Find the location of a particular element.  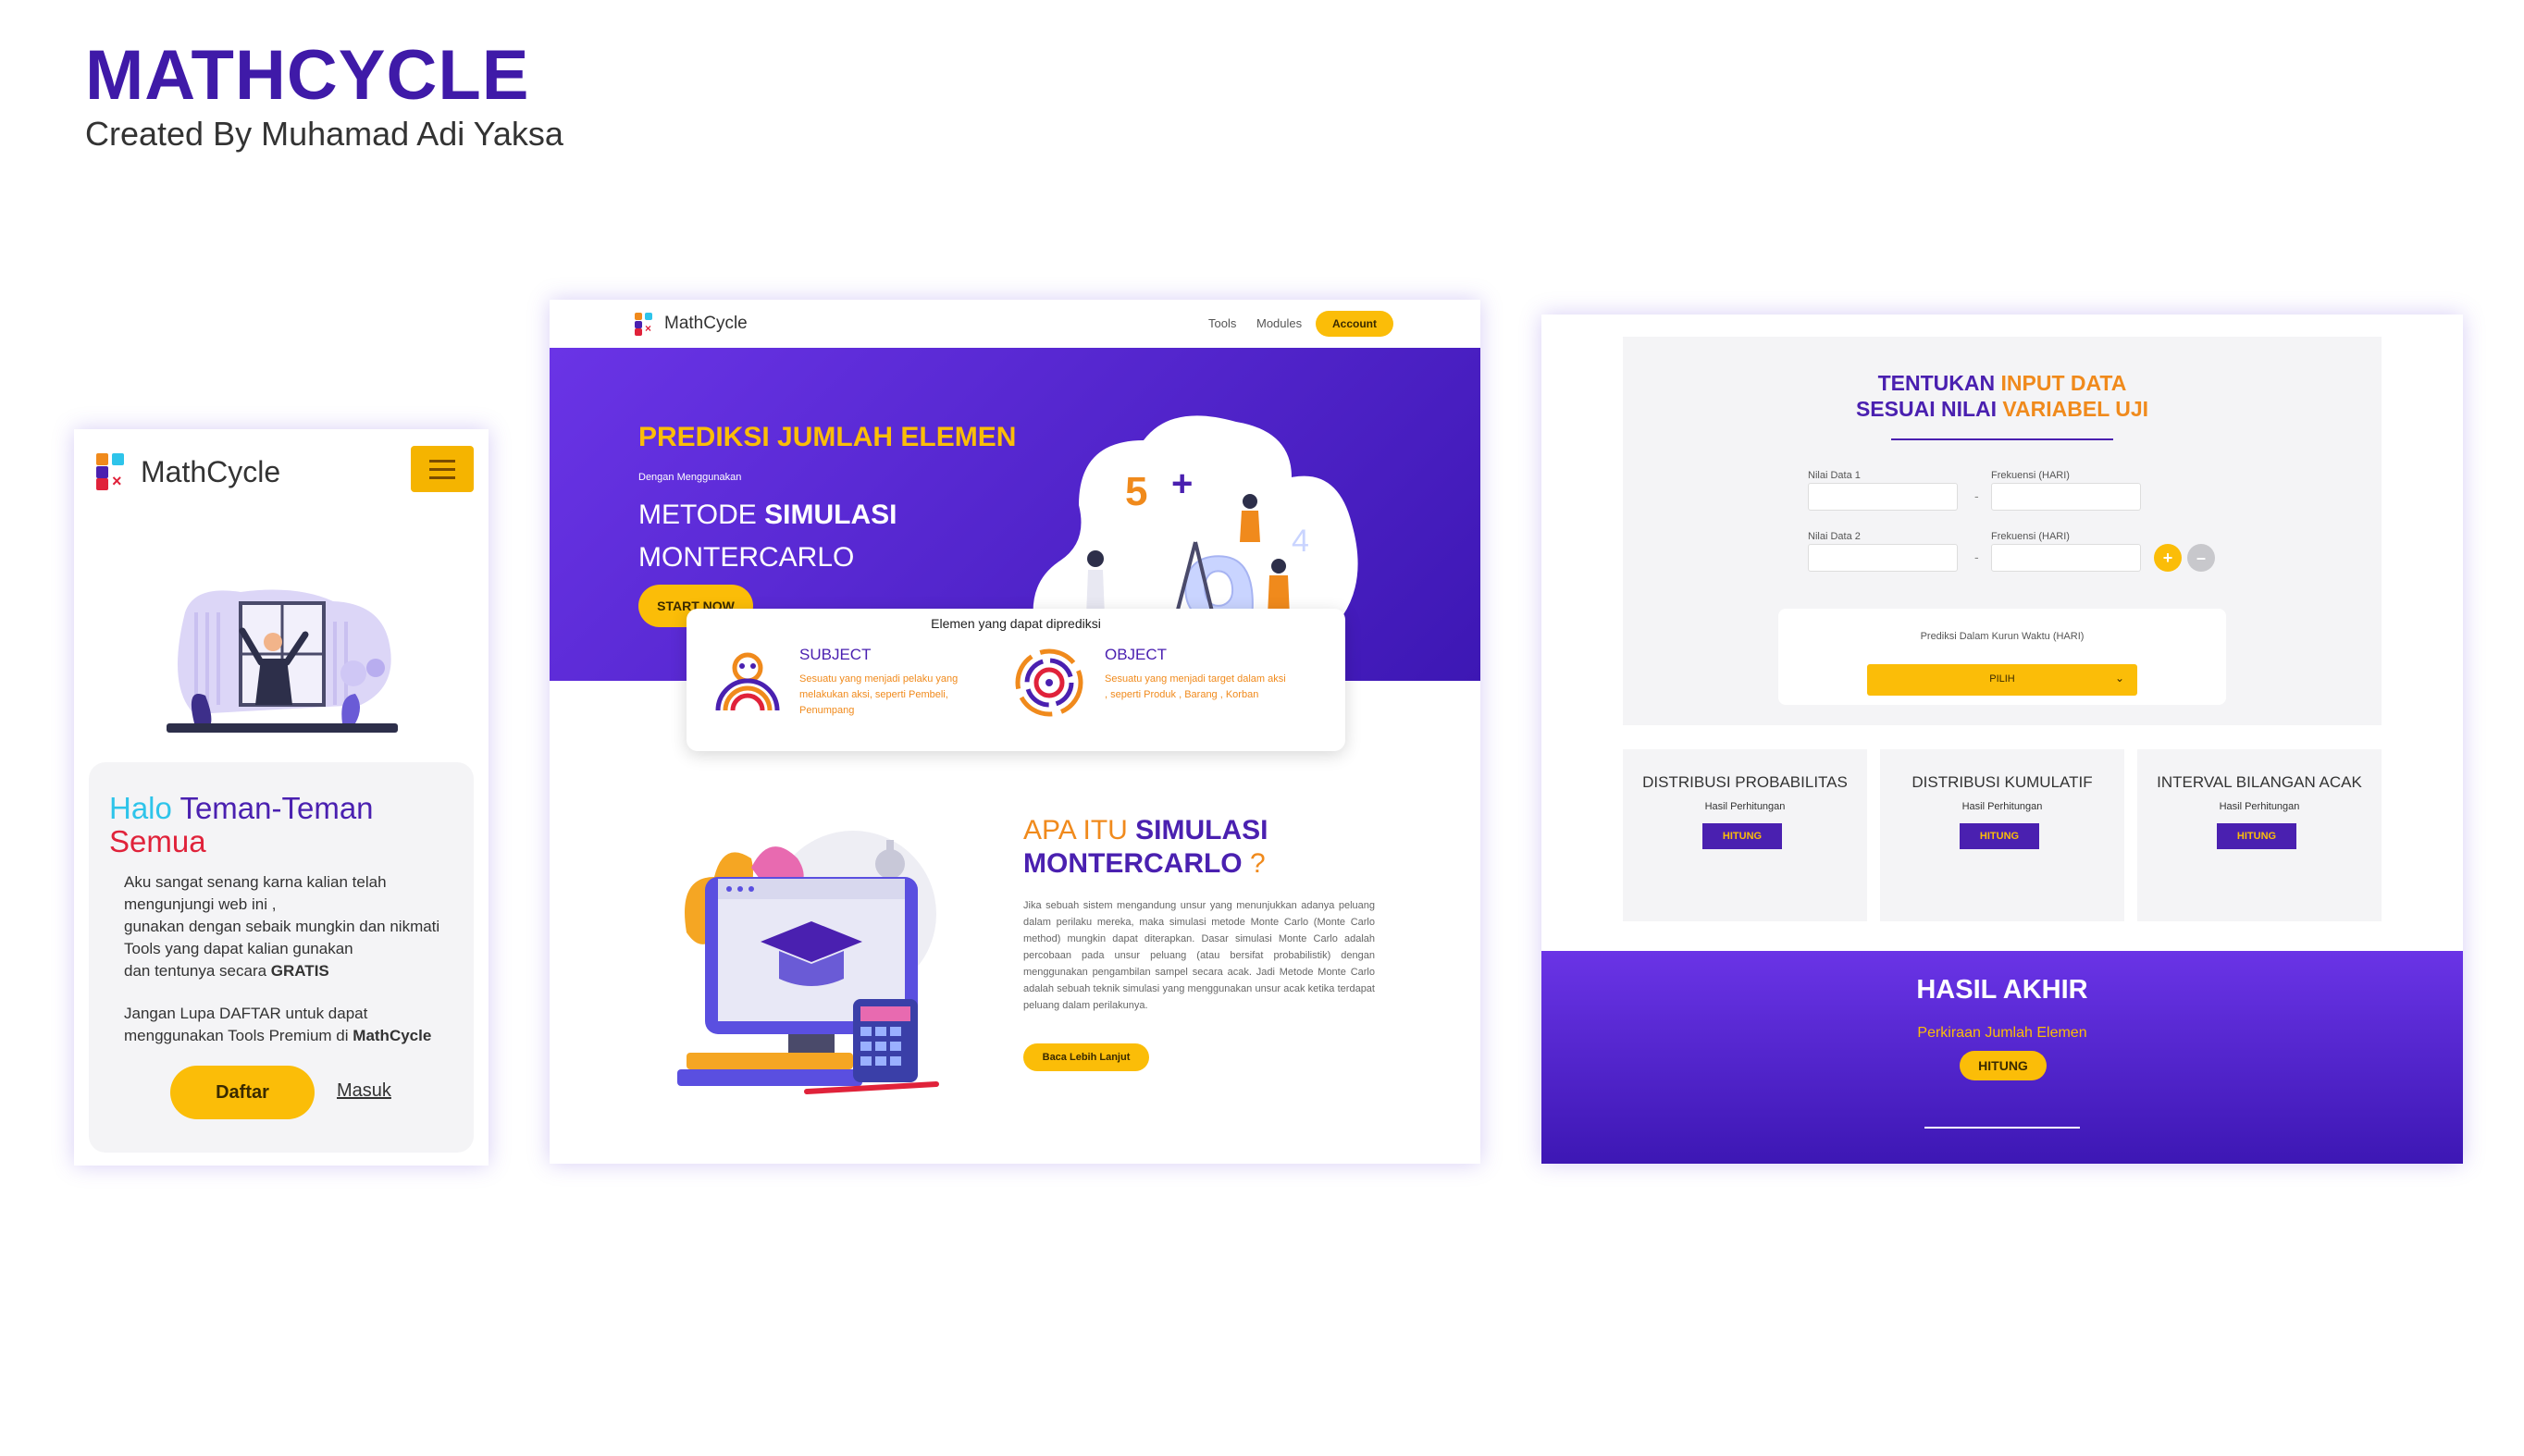

landing-logo: × MathCycle is located at coordinates (691, 324).